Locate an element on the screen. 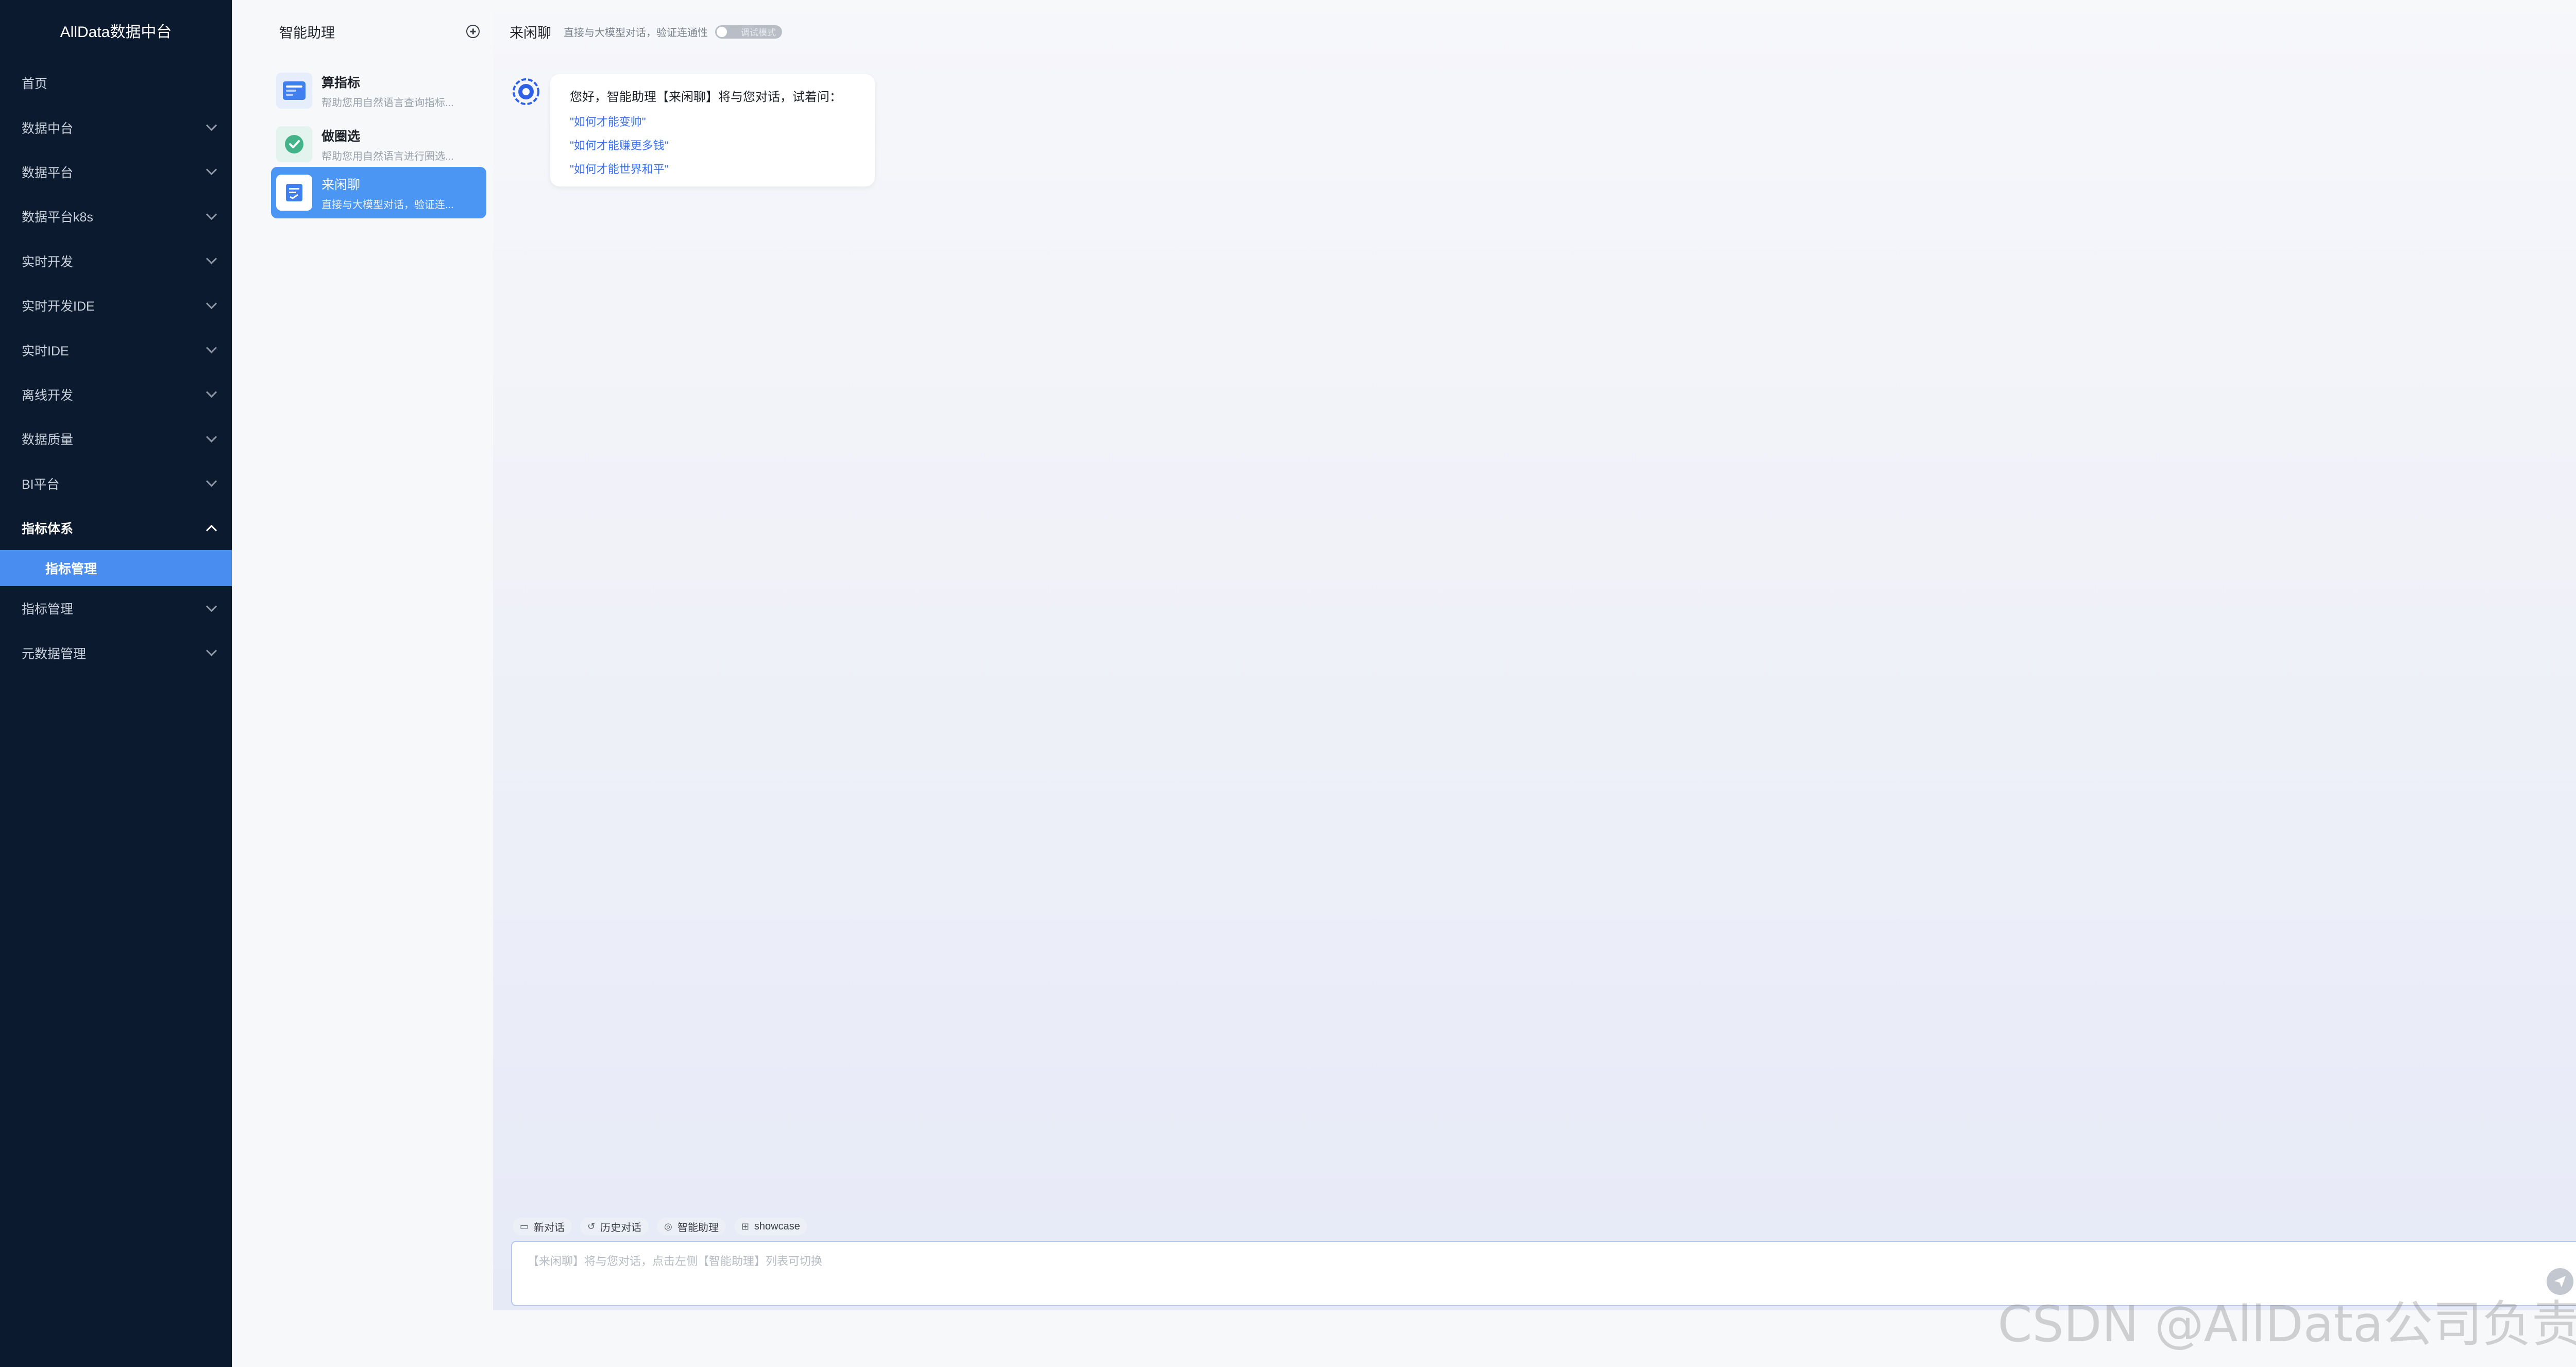 This screenshot has width=2576, height=1367. chat-doc-icon is located at coordinates (294, 193).